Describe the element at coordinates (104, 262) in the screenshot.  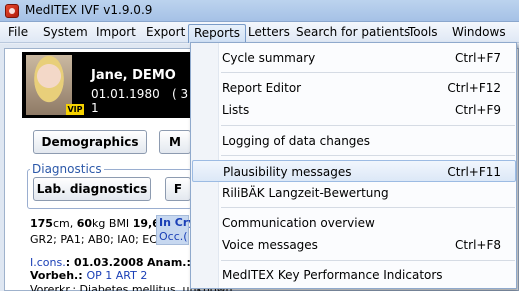
I see `icons-value: : 01.03.2008` at that location.